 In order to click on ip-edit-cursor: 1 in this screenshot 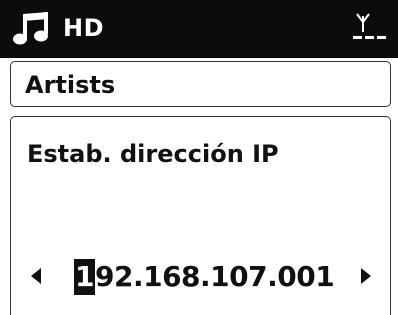, I will do `click(84, 277)`.